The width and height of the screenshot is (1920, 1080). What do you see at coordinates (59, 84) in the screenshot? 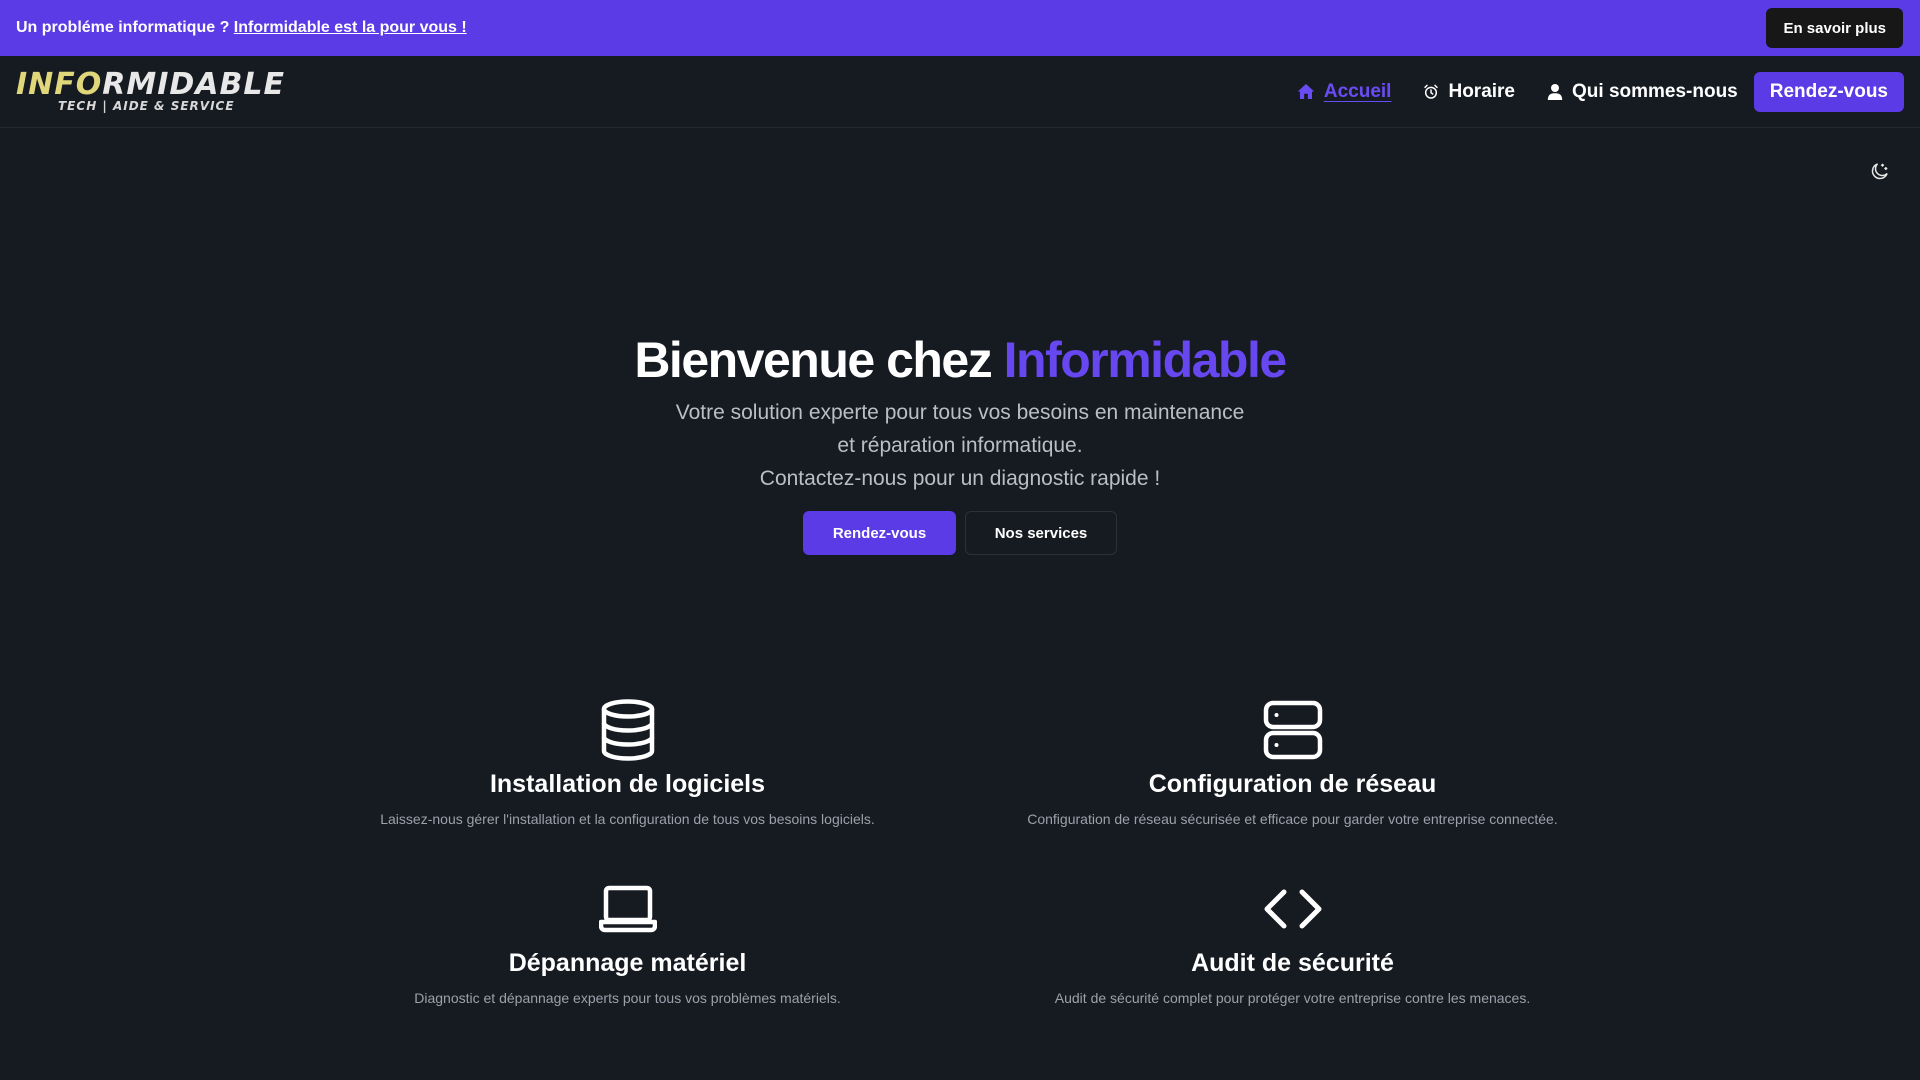
I see `logo-part-1: INFO` at bounding box center [59, 84].